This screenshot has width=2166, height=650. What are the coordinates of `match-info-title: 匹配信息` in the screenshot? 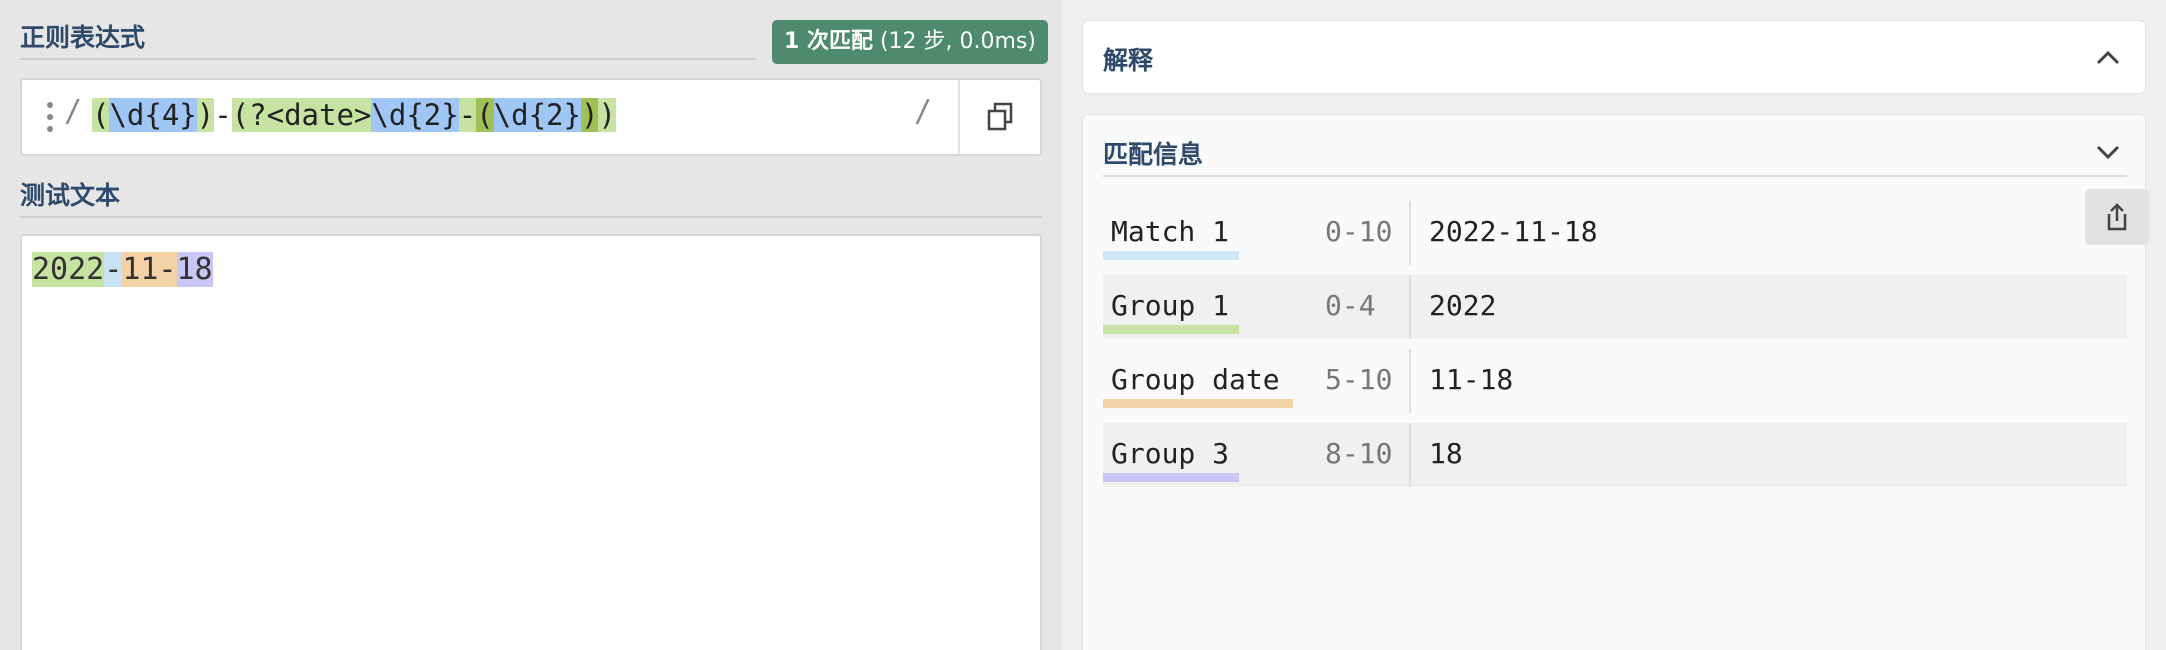 It's located at (1153, 154).